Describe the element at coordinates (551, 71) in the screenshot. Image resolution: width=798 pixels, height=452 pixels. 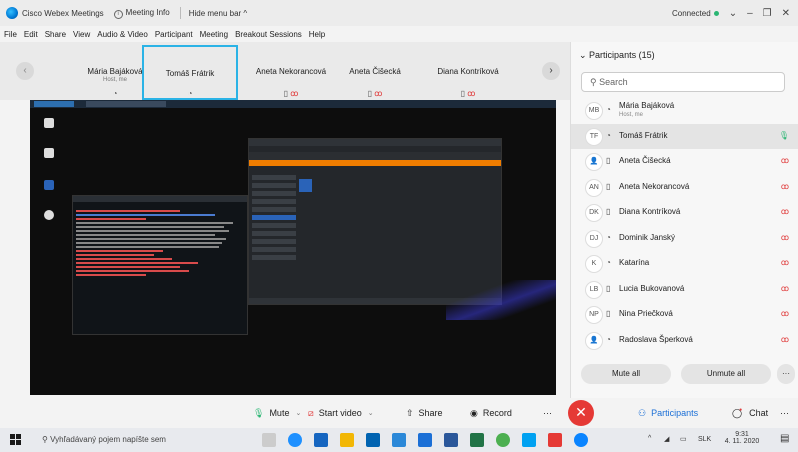
I see `strip-next-button: ›` at that location.